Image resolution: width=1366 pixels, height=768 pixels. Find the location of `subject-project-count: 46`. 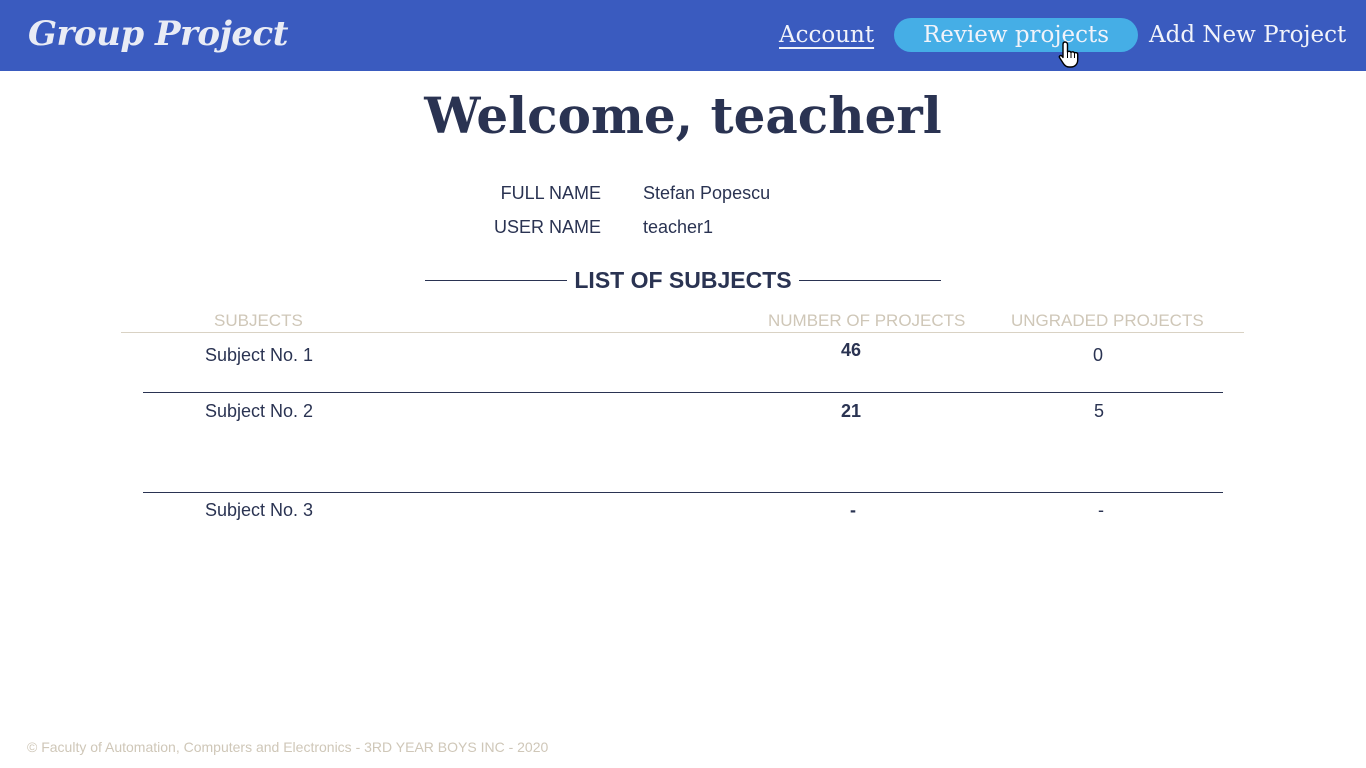

subject-project-count: 46 is located at coordinates (851, 350).